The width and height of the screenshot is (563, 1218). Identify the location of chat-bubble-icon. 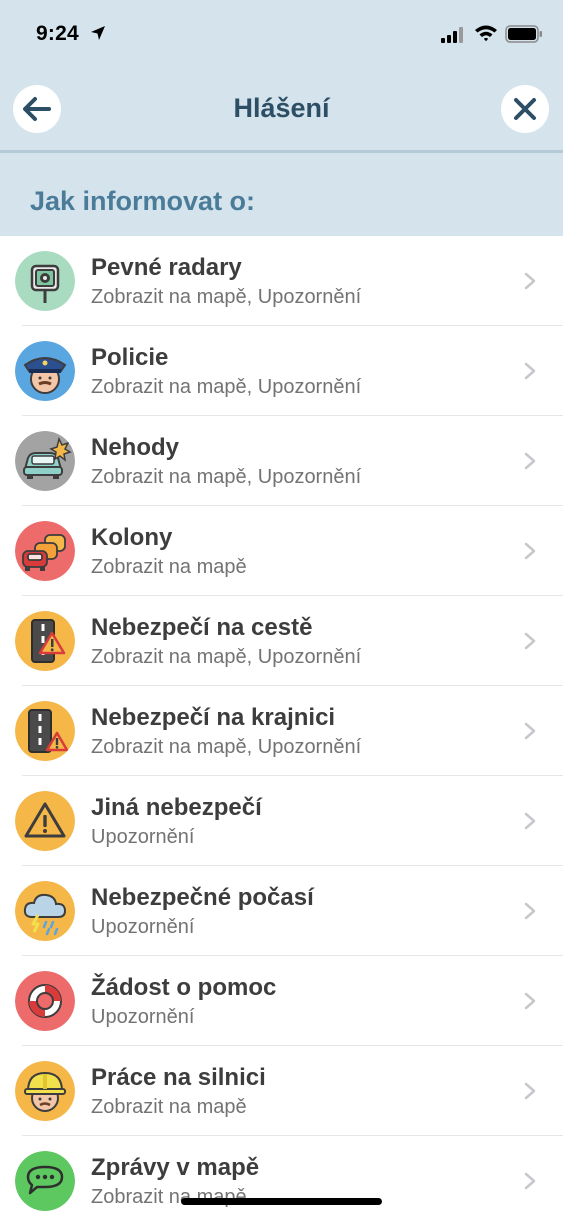
(45, 1181).